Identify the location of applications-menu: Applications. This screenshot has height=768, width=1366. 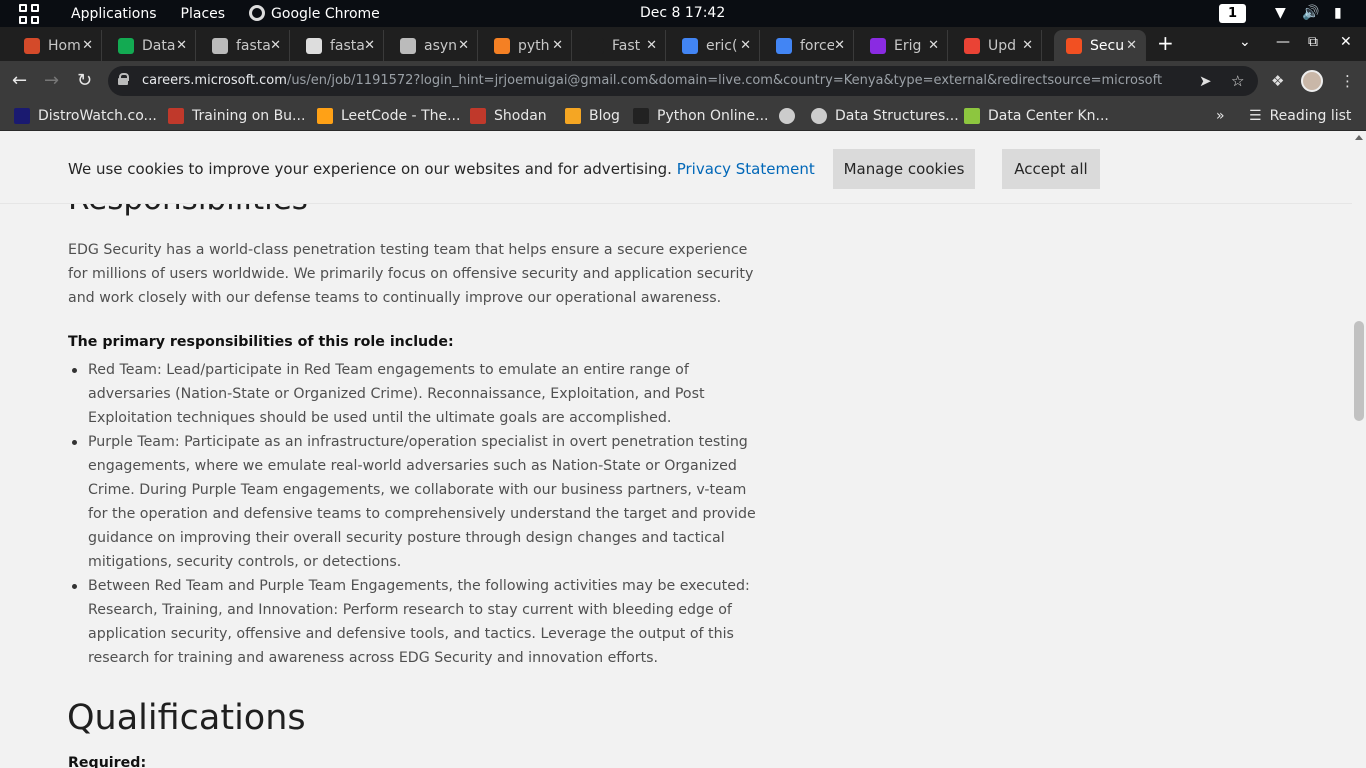
(114, 14).